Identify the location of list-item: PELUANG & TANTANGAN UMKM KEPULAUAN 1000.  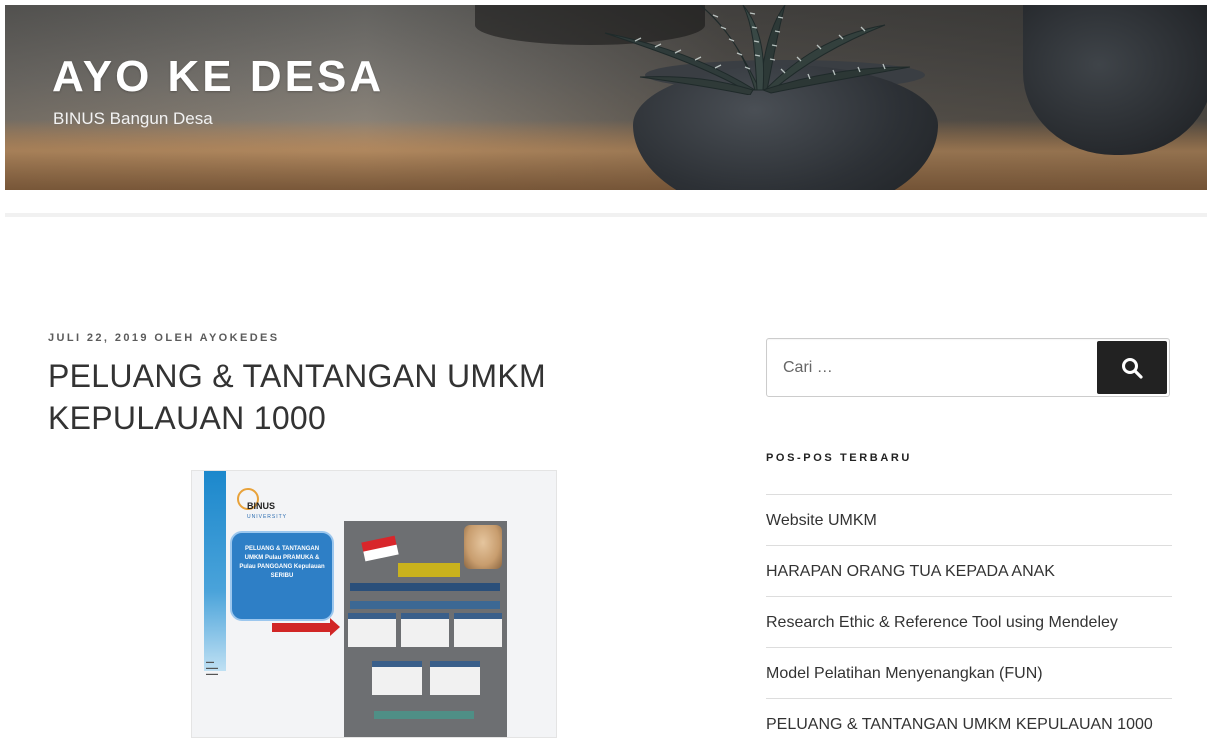
(969, 718).